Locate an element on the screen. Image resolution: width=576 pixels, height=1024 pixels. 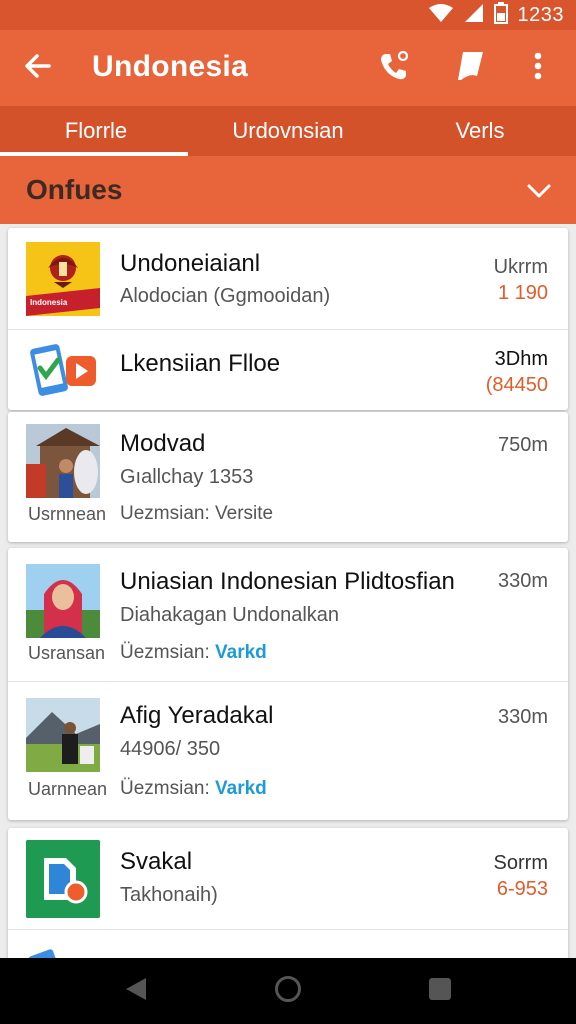
call-button is located at coordinates (394, 68).